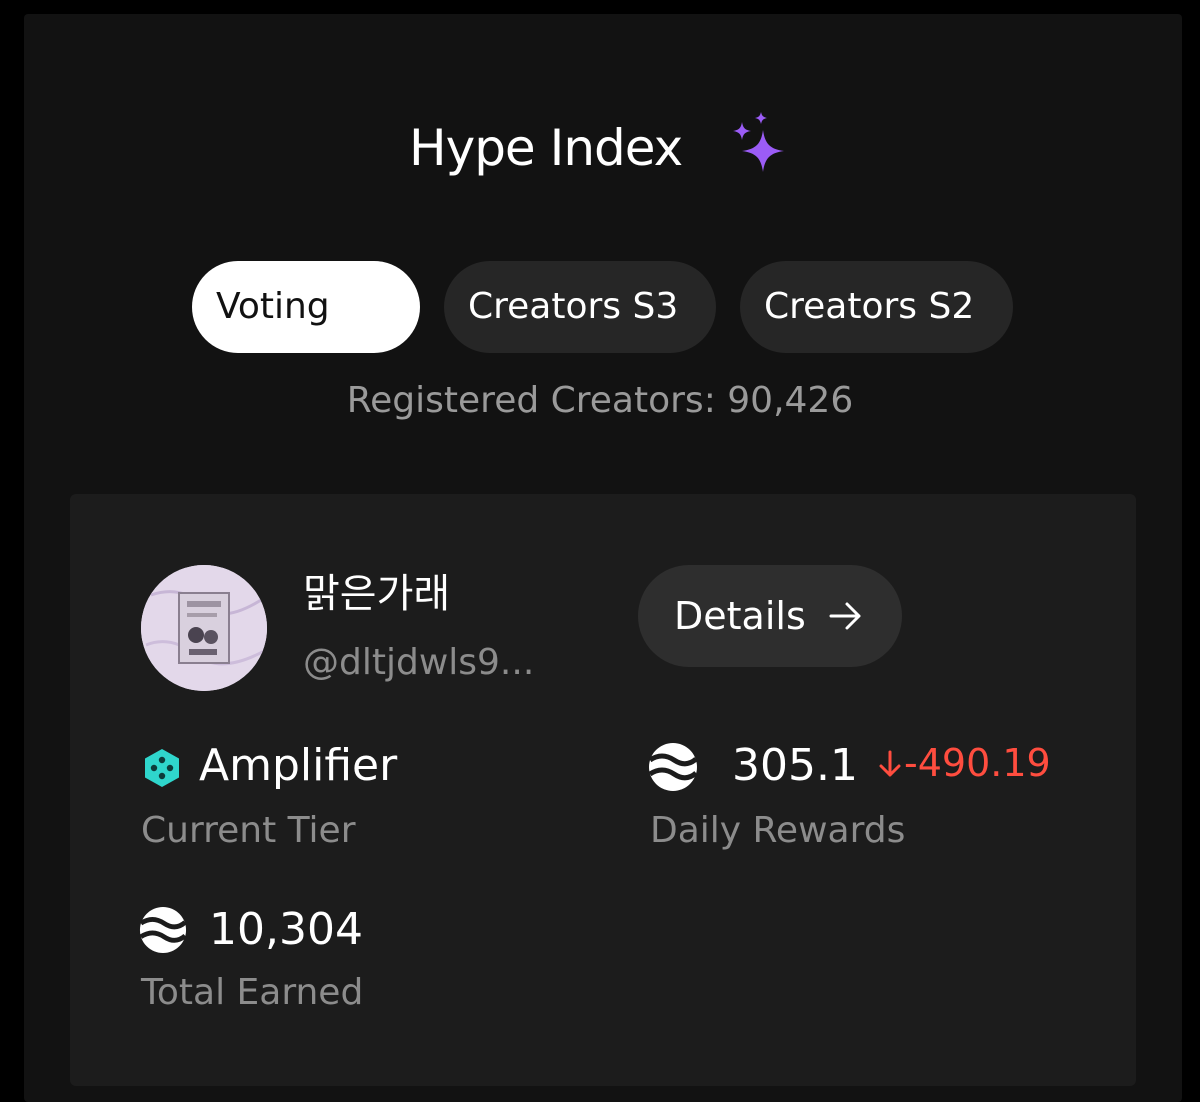  Describe the element at coordinates (778, 830) in the screenshot. I see `daily-rewards-label: Daily Rewards` at that location.